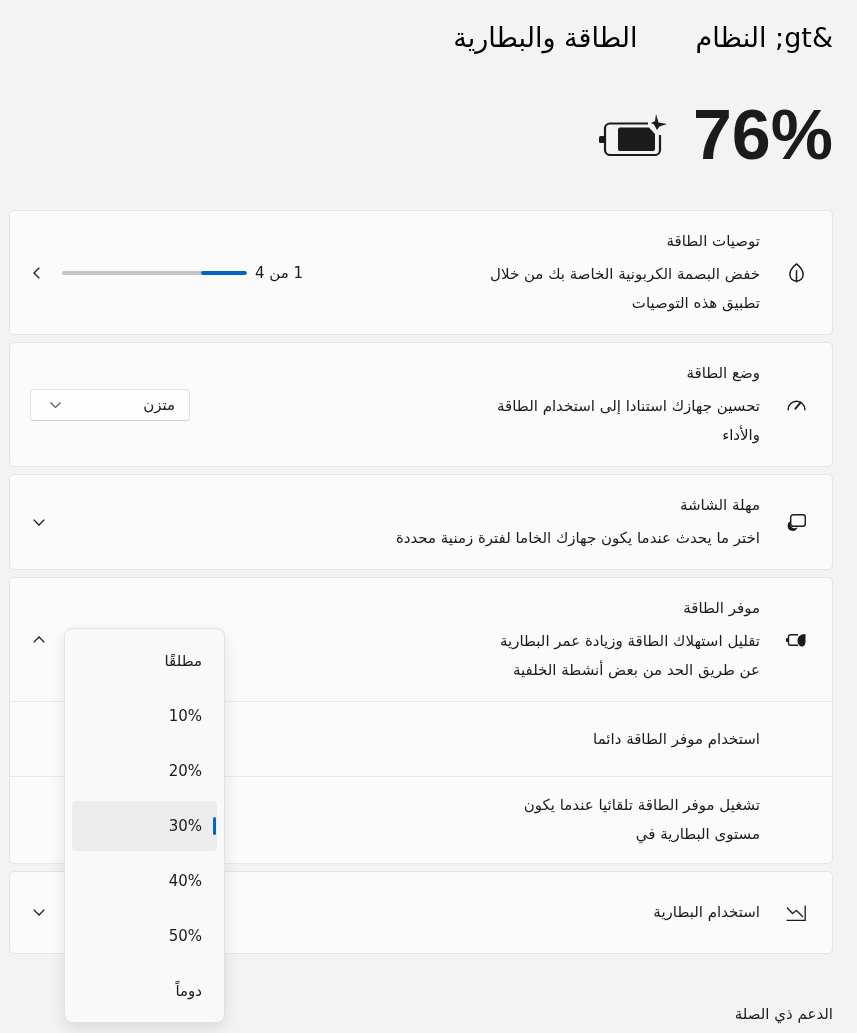  Describe the element at coordinates (144, 880) in the screenshot. I see `menu-item: 40%` at that location.